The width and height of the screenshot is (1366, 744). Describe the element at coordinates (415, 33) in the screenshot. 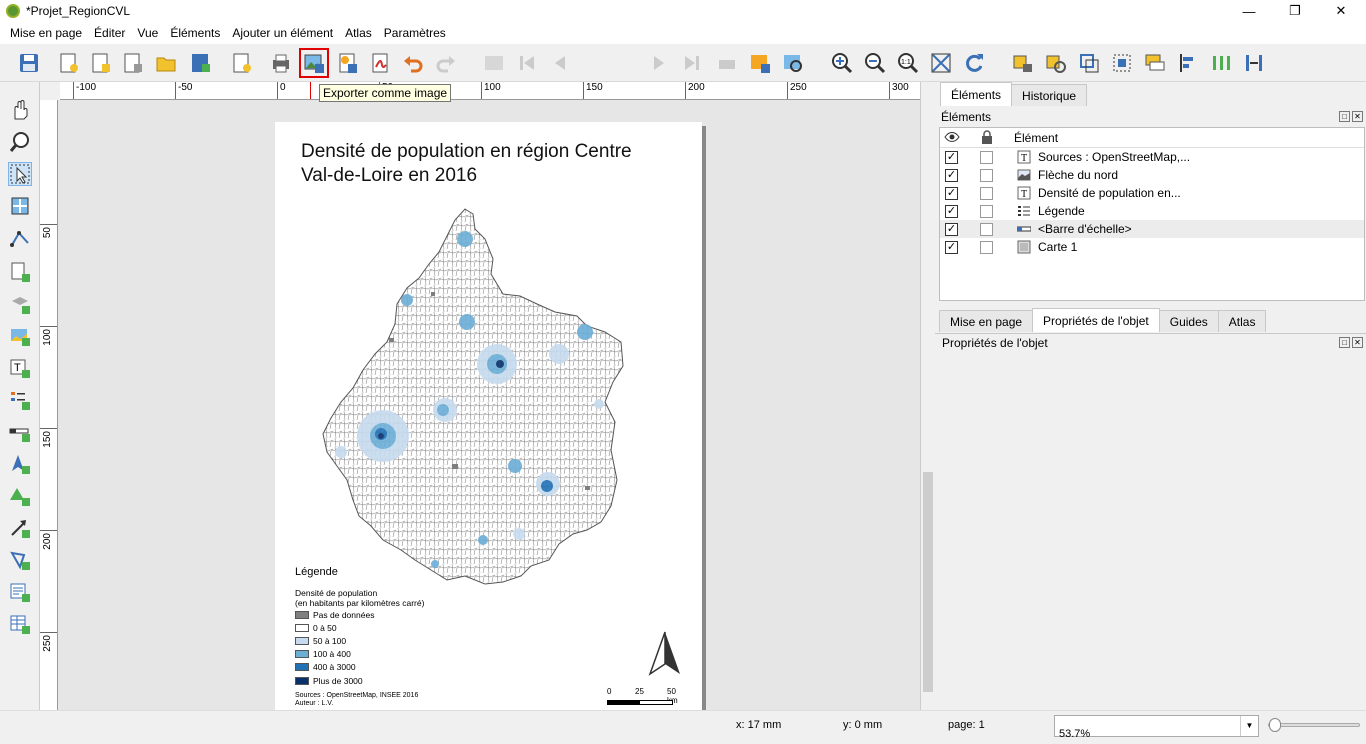

I see `menu-parametres: Paramètres` at that location.